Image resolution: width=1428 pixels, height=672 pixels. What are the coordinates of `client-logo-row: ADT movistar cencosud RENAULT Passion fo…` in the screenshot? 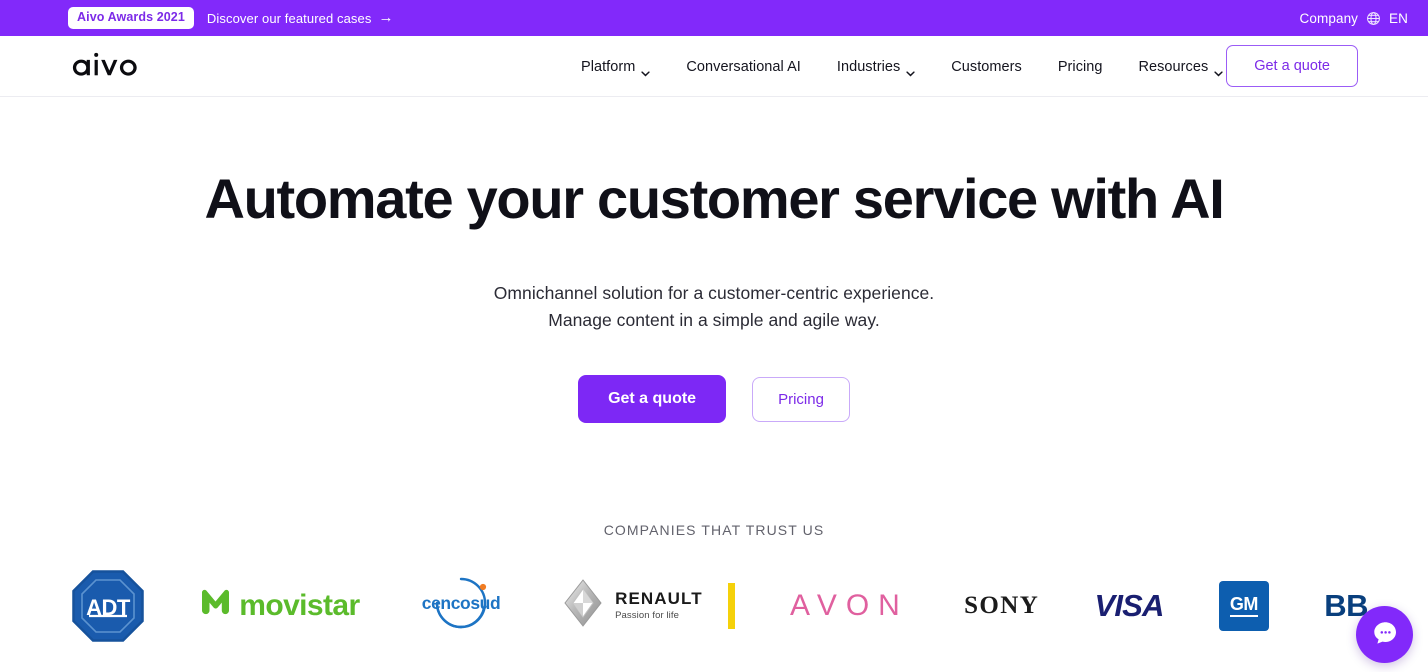 It's located at (714, 606).